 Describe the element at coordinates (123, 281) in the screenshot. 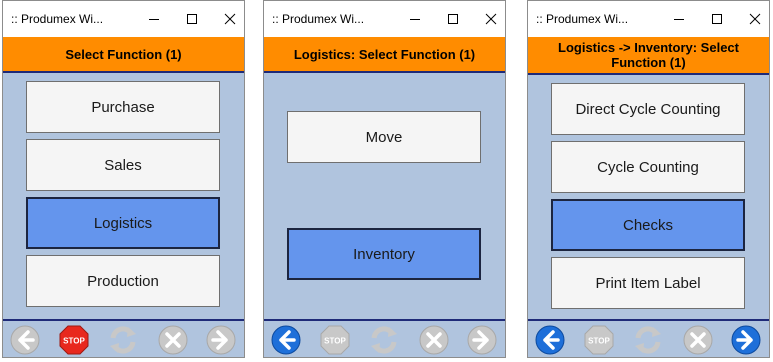

I see `production-button: Production` at that location.